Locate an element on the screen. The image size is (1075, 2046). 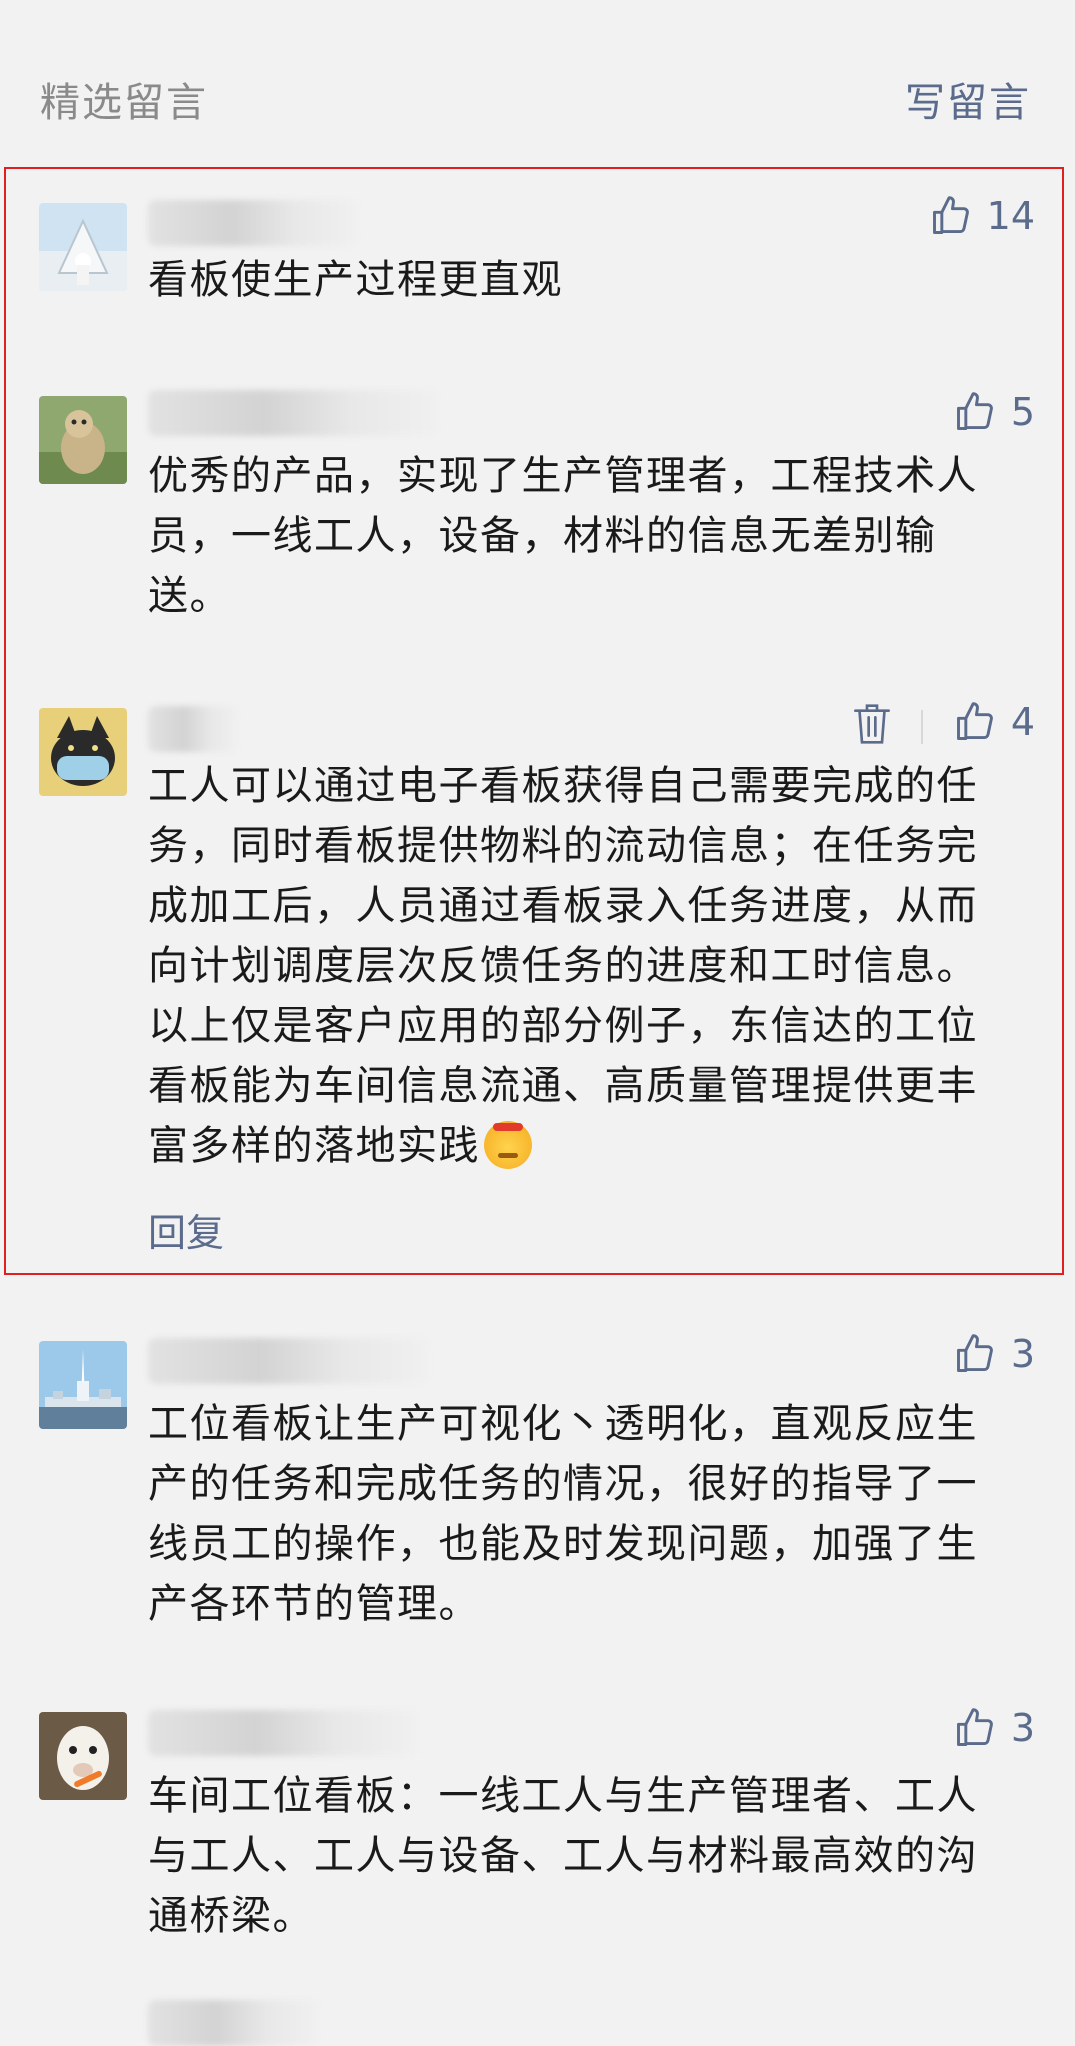
comments-header: 精选留言 写留言 is located at coordinates (537, 75).